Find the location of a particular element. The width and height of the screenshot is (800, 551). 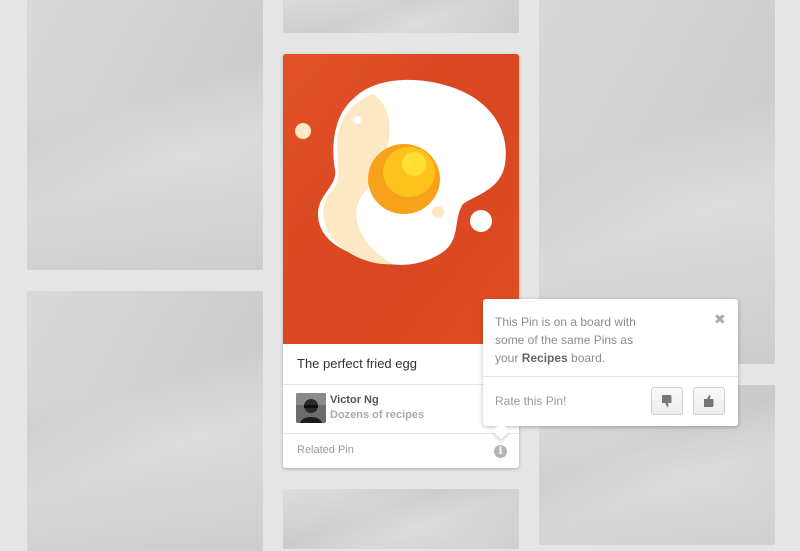

popover-line-1: This Pin is on a board with is located at coordinates (565, 322).